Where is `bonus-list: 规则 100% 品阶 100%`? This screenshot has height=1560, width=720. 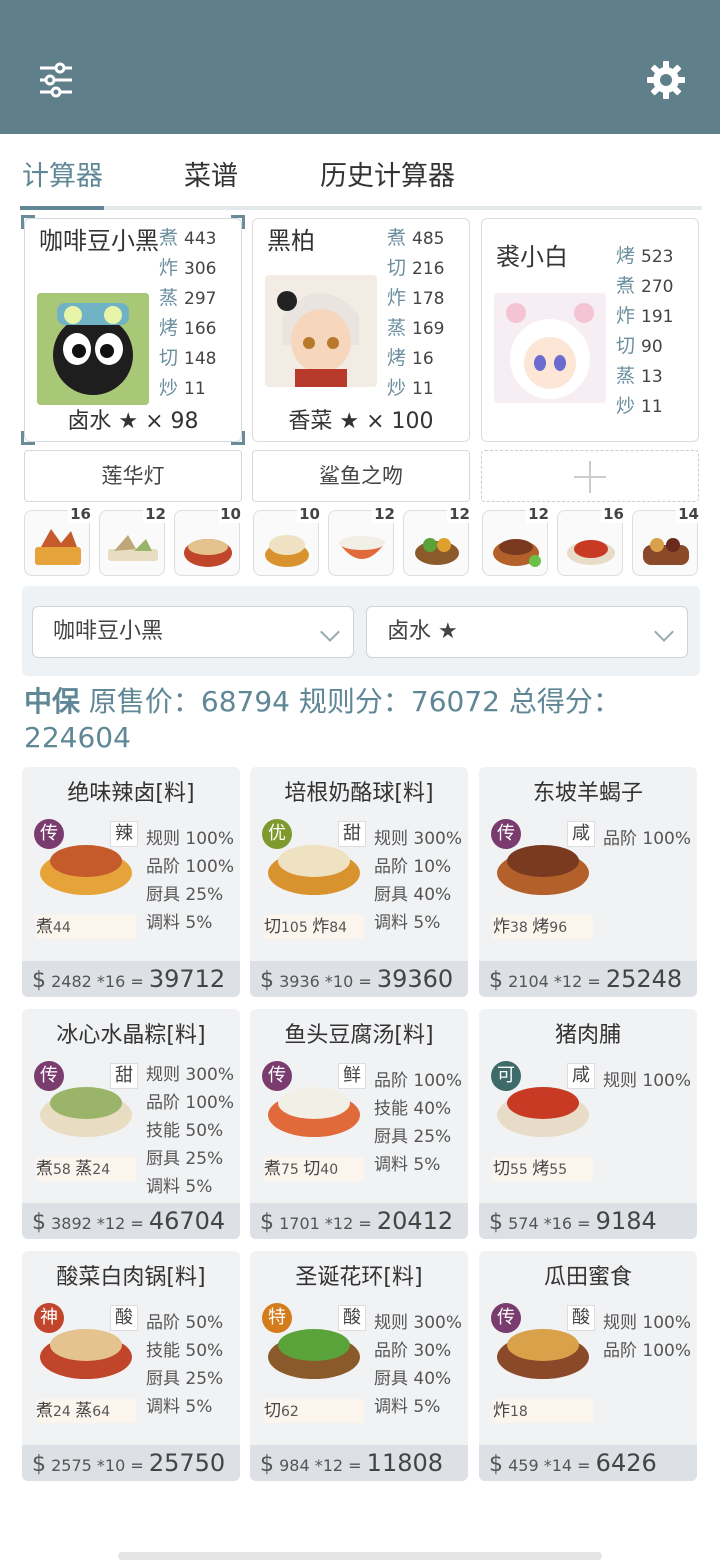 bonus-list: 规则 100% 品阶 100% is located at coordinates (650, 1337).